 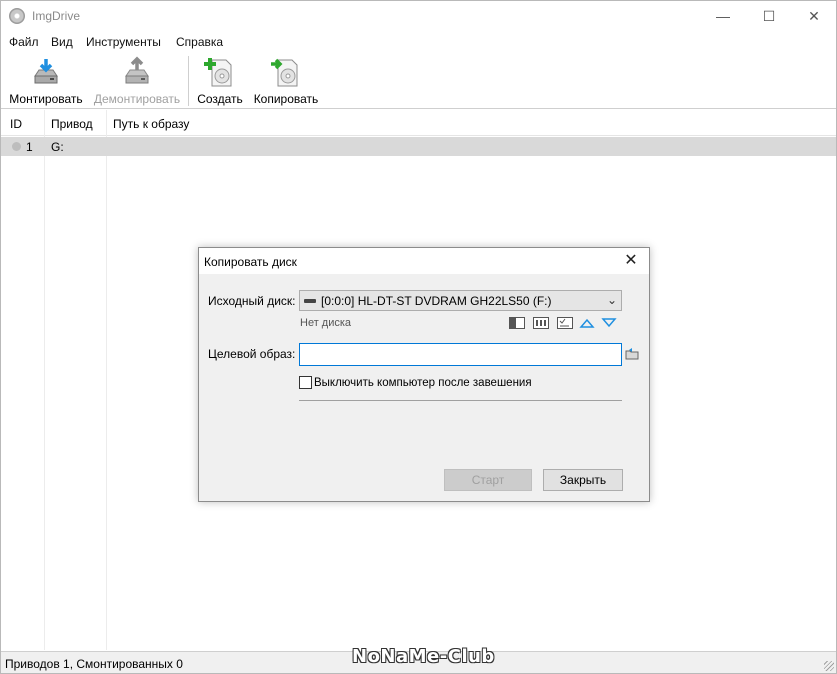 What do you see at coordinates (16, 146) in the screenshot?
I see `drive-status-icon` at bounding box center [16, 146].